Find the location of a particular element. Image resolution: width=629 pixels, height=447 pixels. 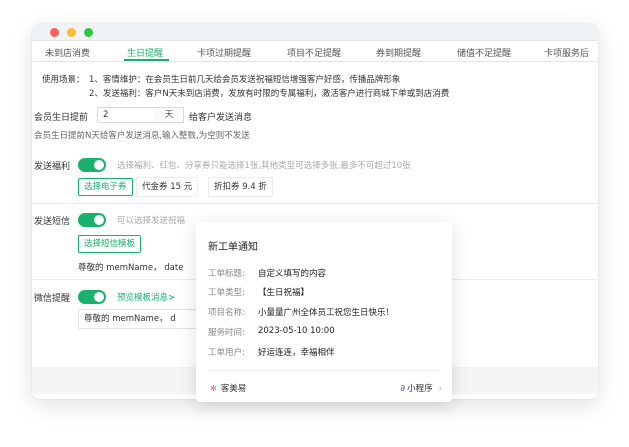

sms-label: 发送短信 is located at coordinates (52, 222).